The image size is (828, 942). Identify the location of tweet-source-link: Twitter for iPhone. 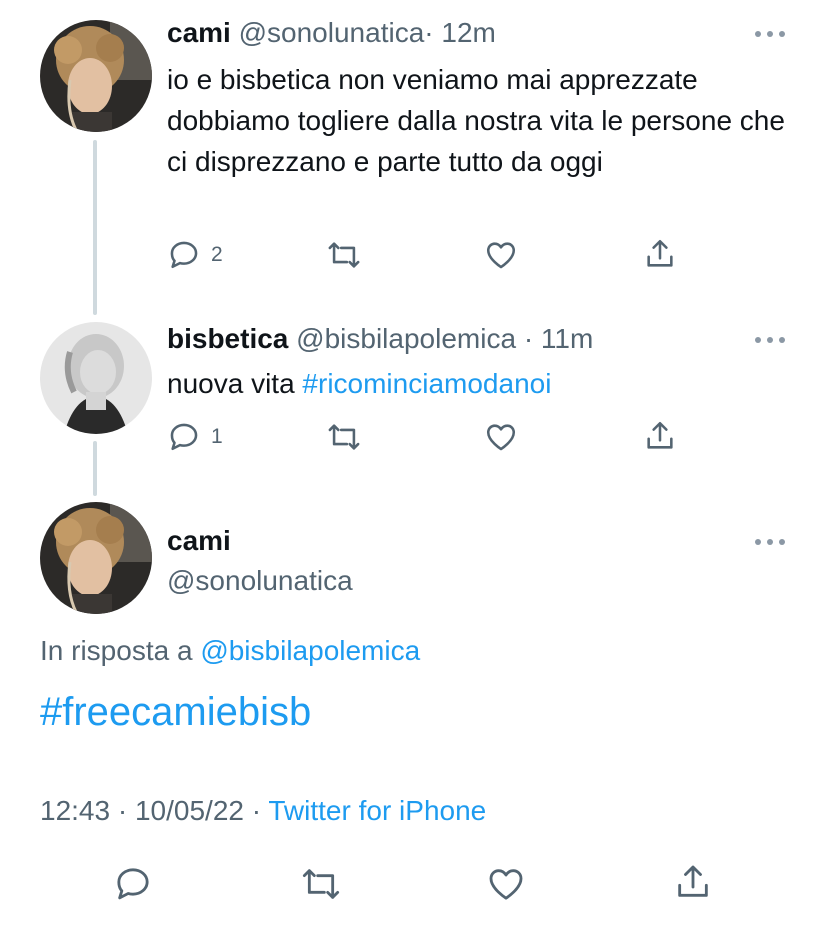
(377, 810).